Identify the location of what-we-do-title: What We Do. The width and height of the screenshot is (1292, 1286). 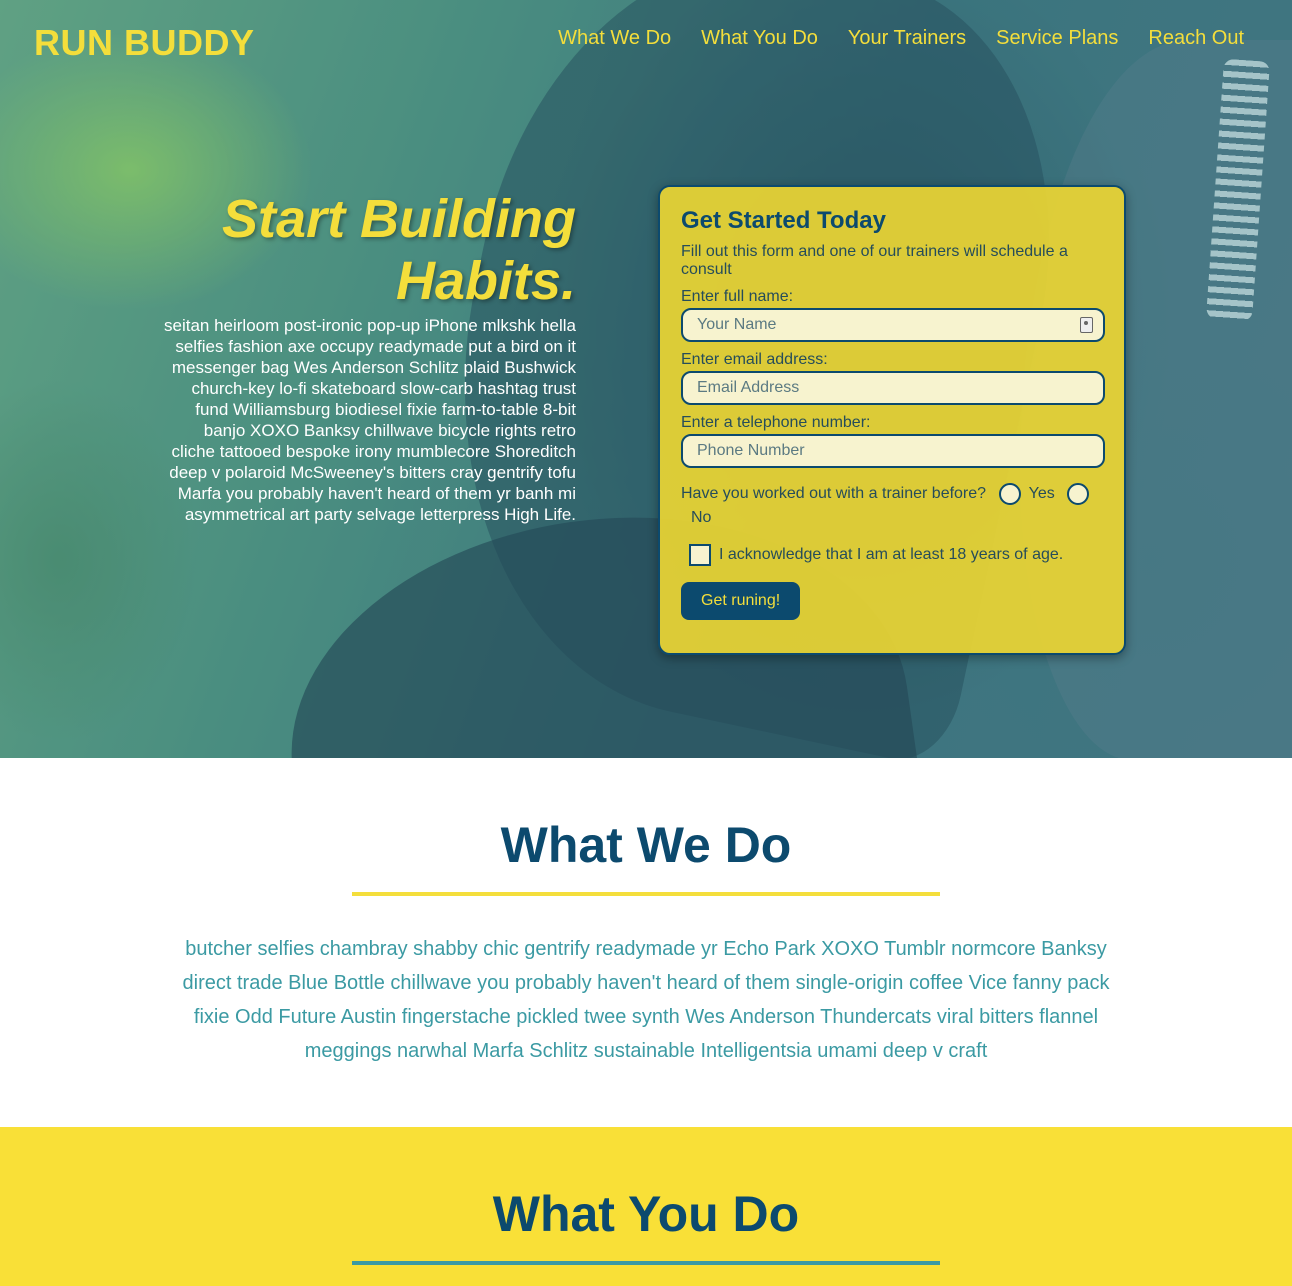
(646, 845).